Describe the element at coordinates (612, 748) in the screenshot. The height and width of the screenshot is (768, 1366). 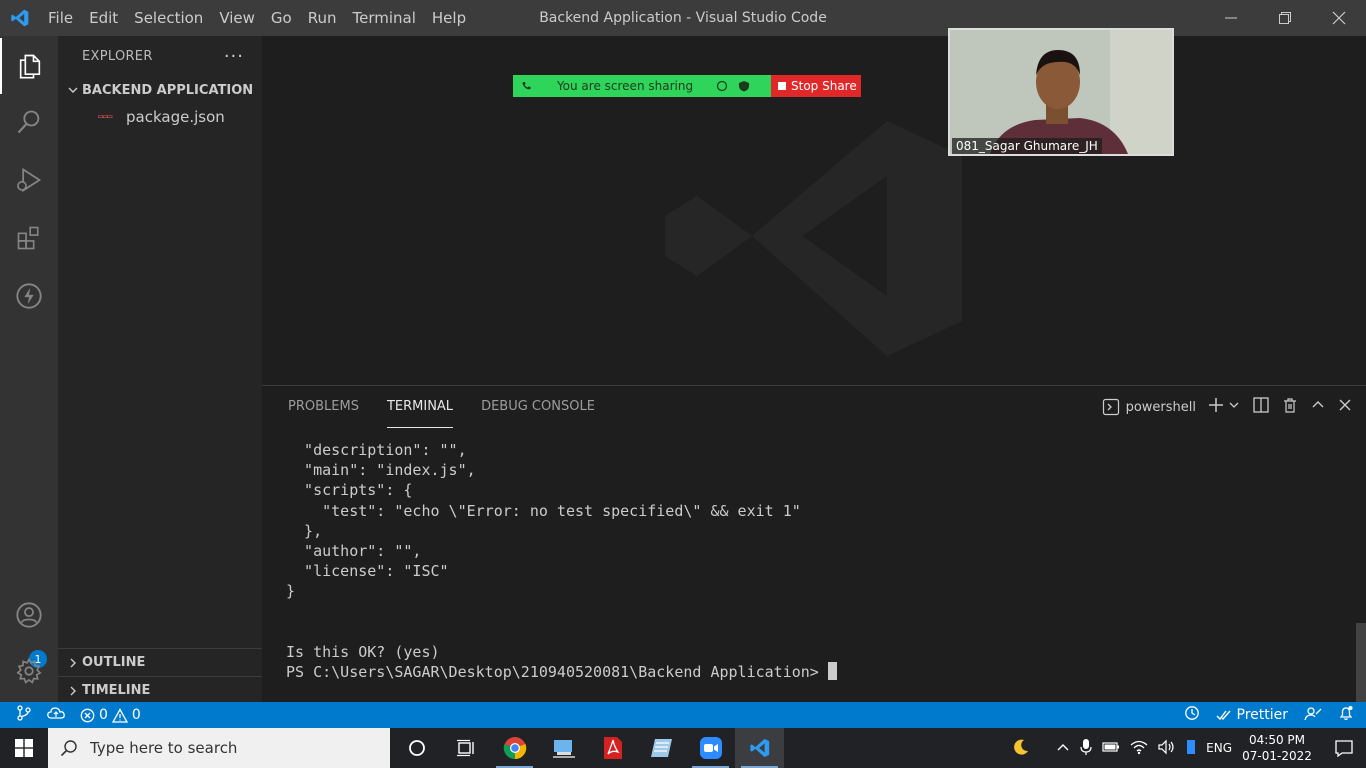
I see `acrobat-reader-icon` at that location.